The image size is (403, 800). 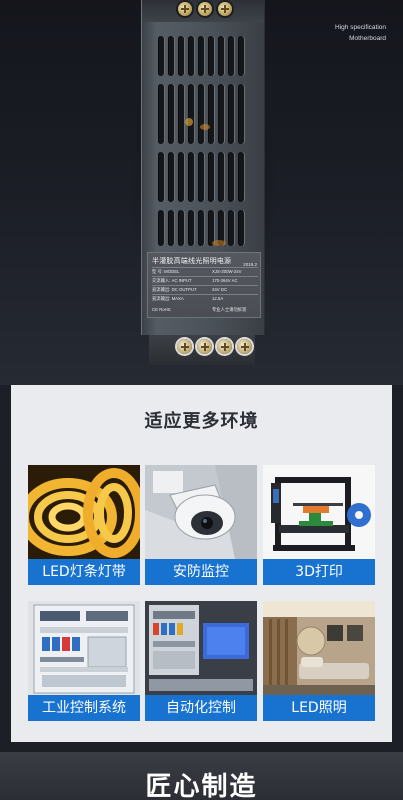 I want to click on application-card-label: 安防监控, so click(x=201, y=572).